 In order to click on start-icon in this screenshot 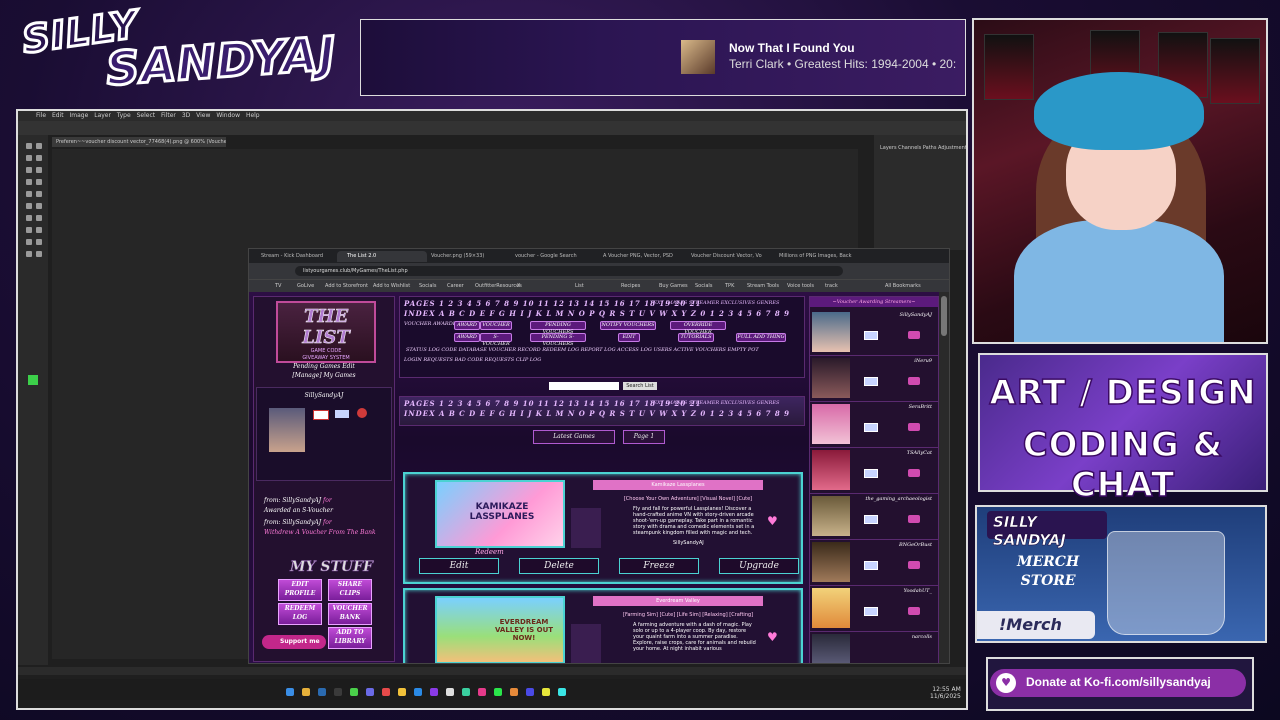, I will do `click(290, 692)`.